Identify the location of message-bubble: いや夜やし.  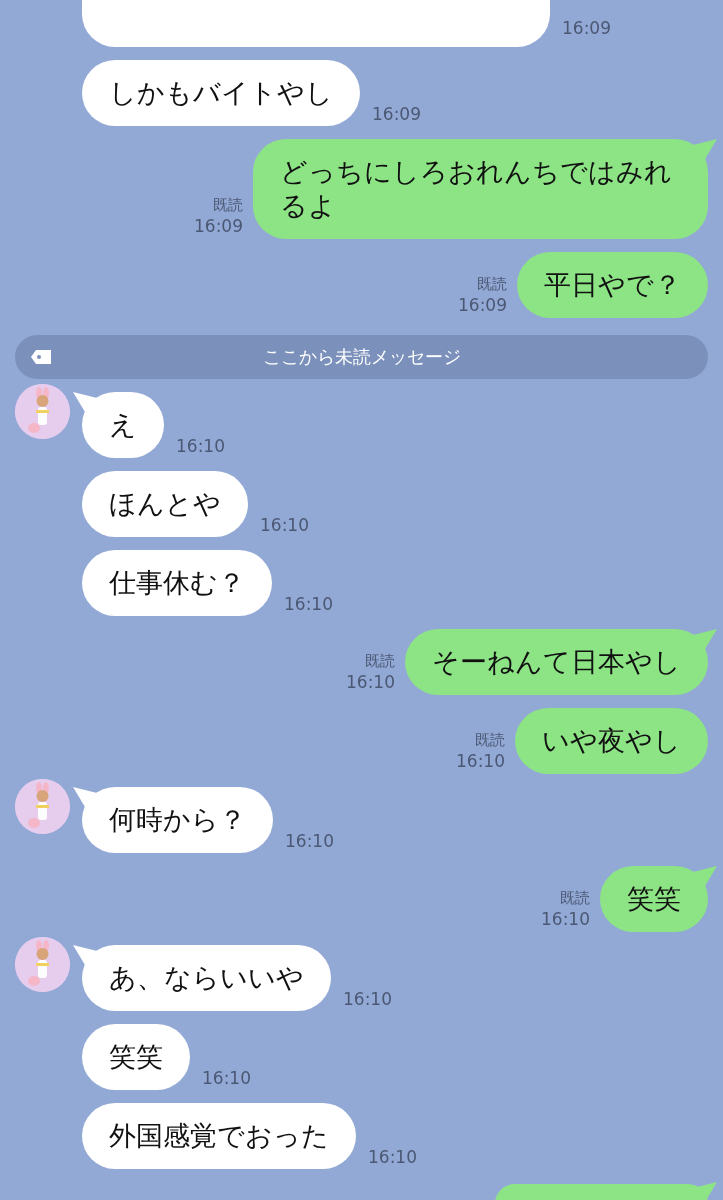
(611, 741).